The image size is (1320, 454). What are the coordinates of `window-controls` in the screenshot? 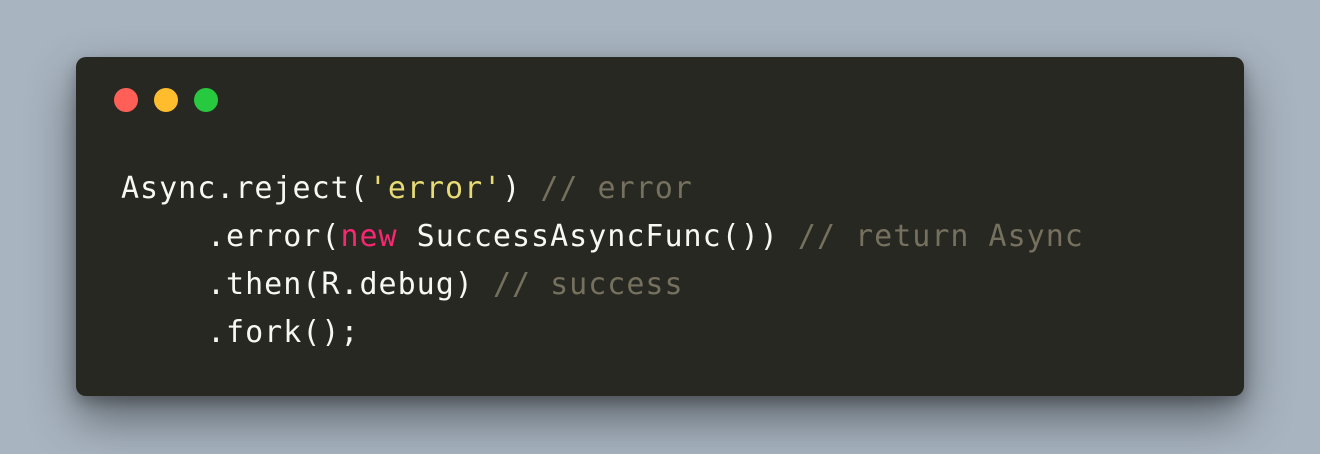 It's located at (166, 100).